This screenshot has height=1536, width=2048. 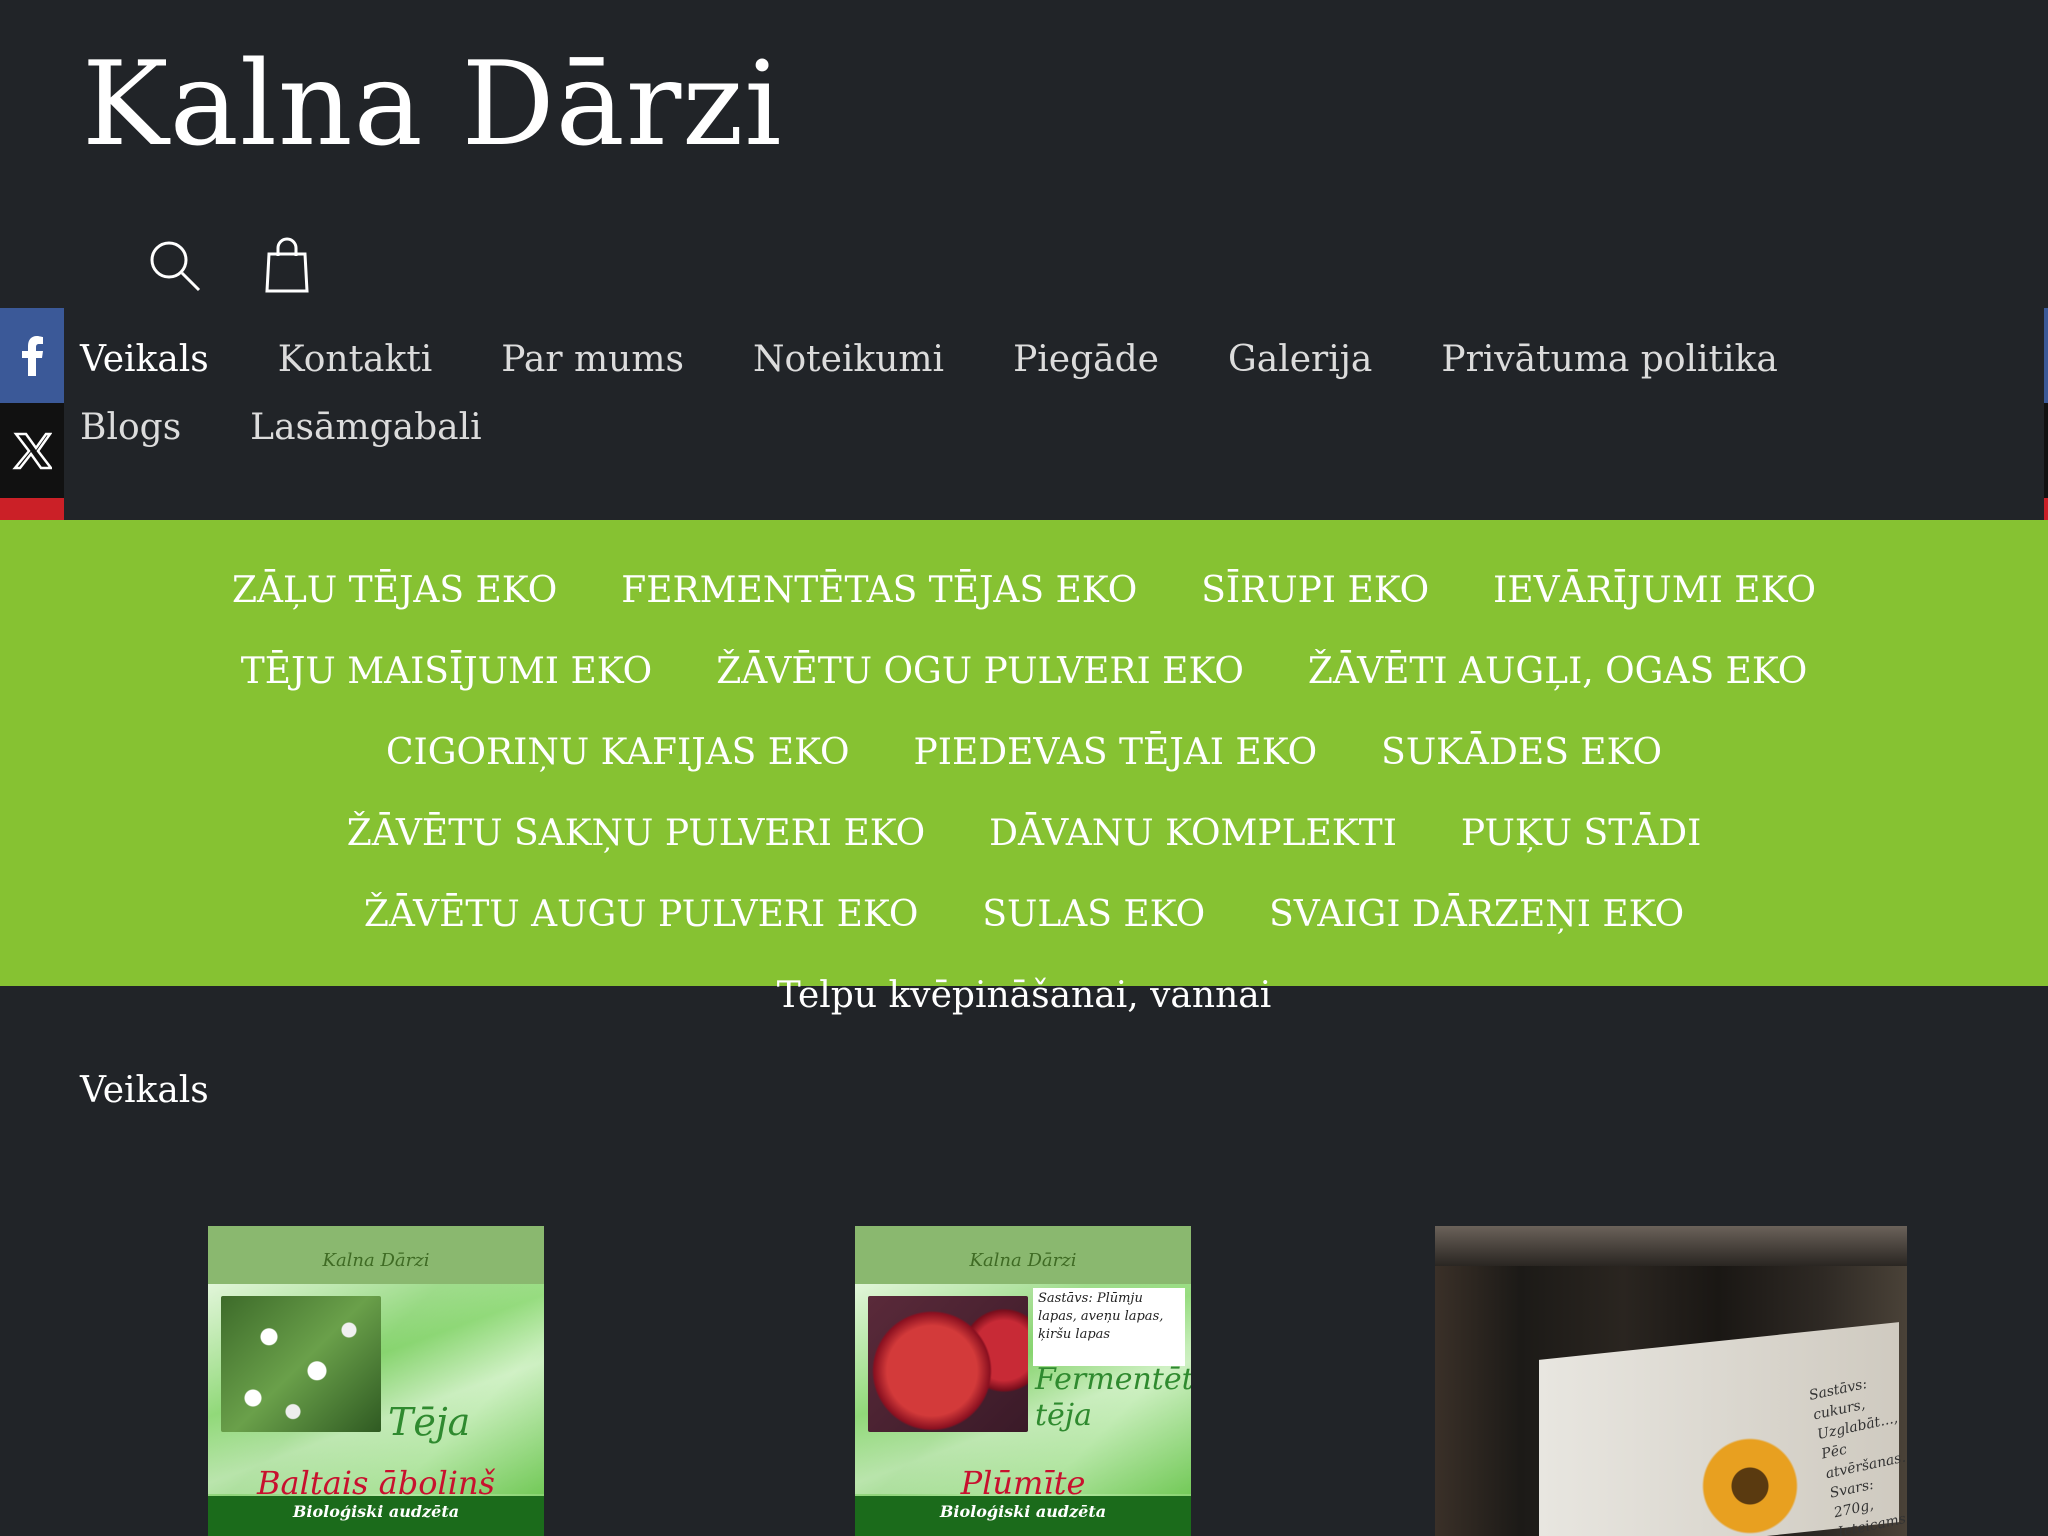 What do you see at coordinates (2046, 355) in the screenshot?
I see `social-edge-facebook` at bounding box center [2046, 355].